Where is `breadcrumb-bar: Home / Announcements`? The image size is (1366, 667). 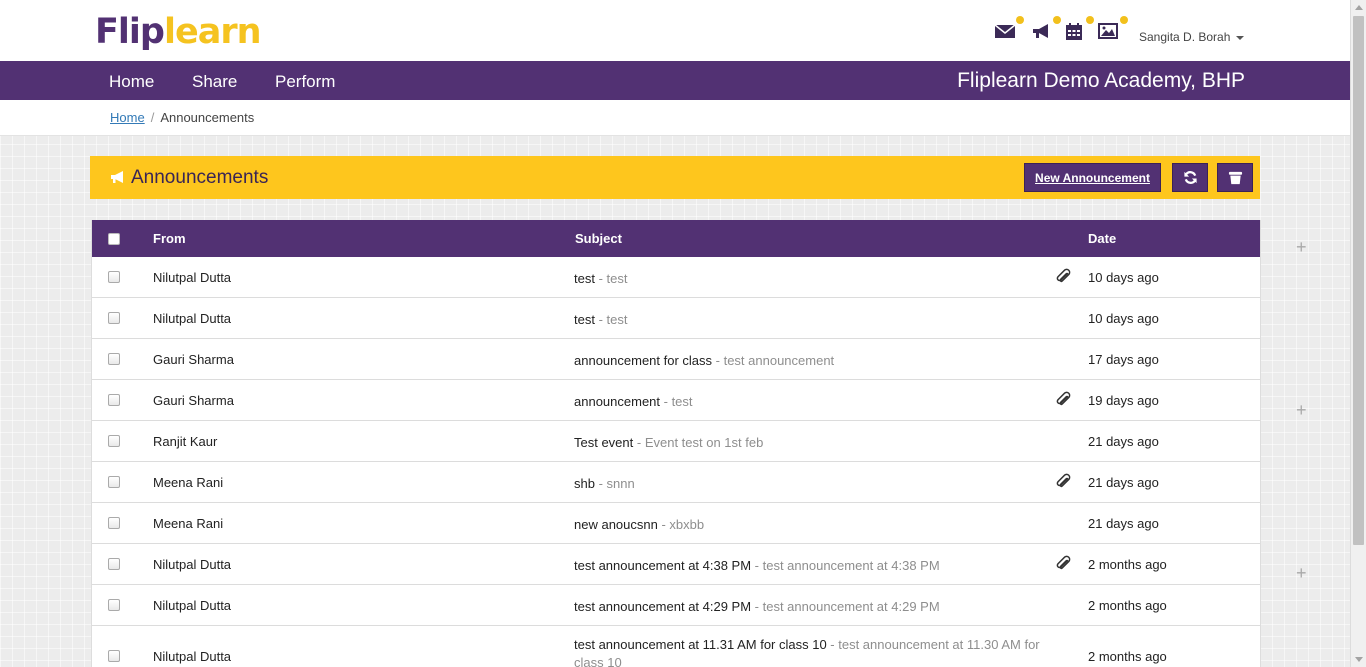
breadcrumb-bar: Home / Announcements is located at coordinates (675, 118).